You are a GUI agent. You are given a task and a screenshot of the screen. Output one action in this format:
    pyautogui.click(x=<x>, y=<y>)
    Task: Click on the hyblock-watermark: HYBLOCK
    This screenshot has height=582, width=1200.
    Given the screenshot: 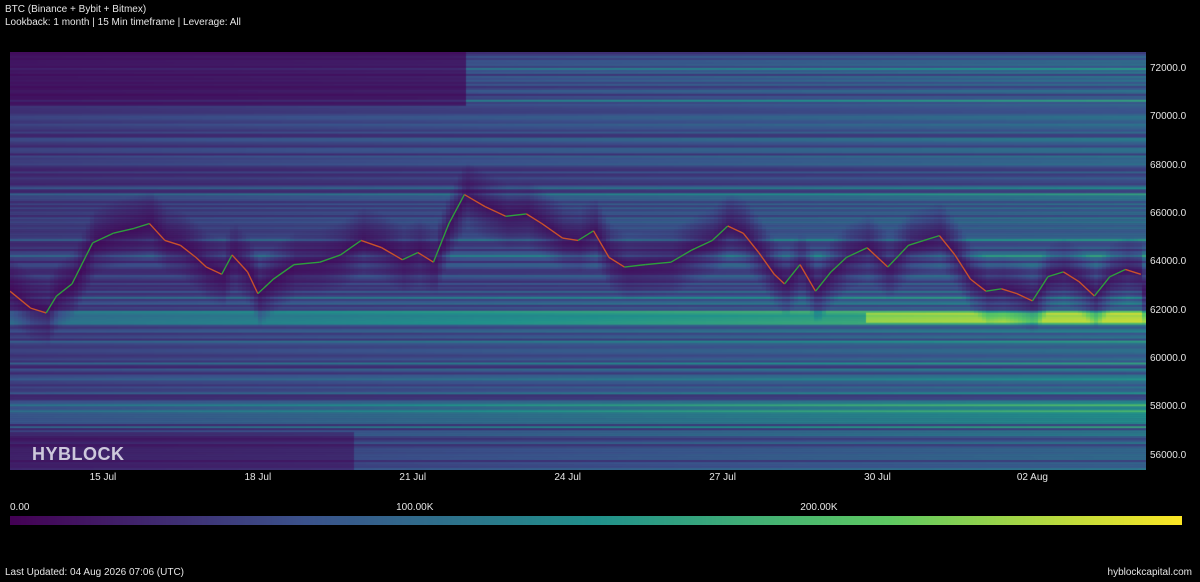 What is the action you would take?
    pyautogui.click(x=78, y=454)
    